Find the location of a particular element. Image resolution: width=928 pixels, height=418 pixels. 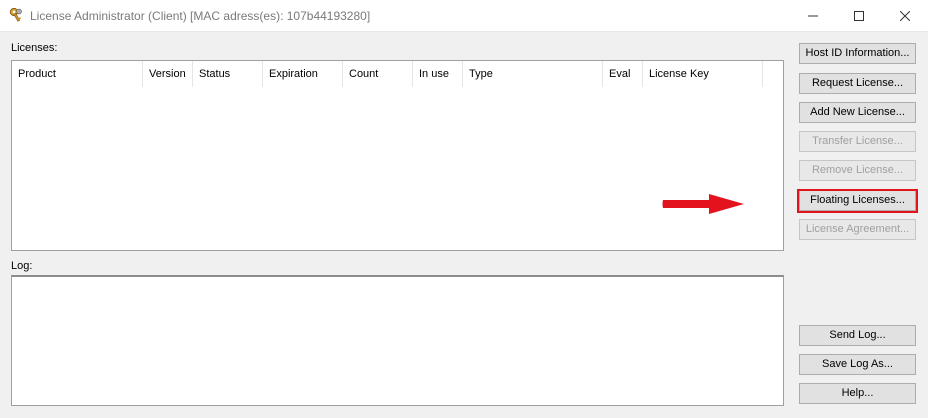

floating-licenses-highlight is located at coordinates (857, 201).